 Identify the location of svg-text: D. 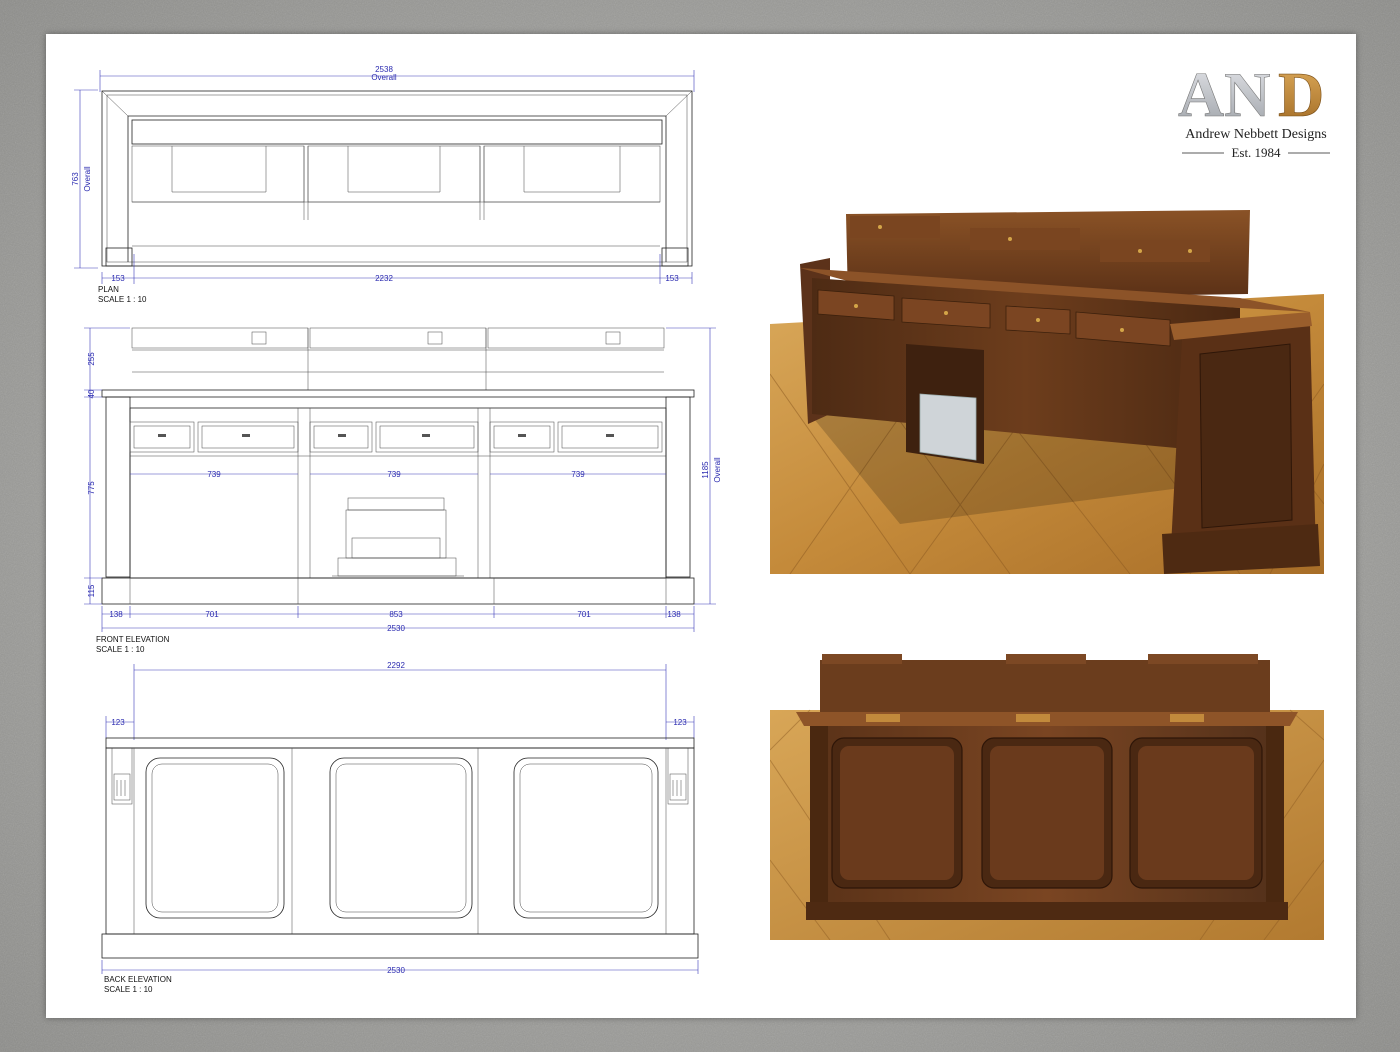
(1301, 94).